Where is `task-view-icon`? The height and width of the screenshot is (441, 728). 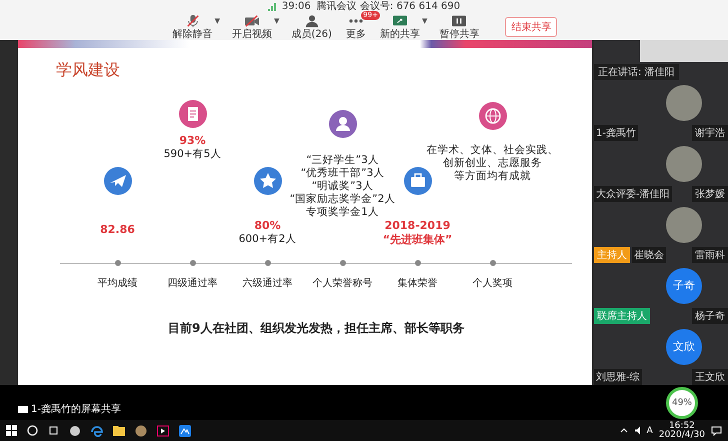 task-view-icon is located at coordinates (53, 430).